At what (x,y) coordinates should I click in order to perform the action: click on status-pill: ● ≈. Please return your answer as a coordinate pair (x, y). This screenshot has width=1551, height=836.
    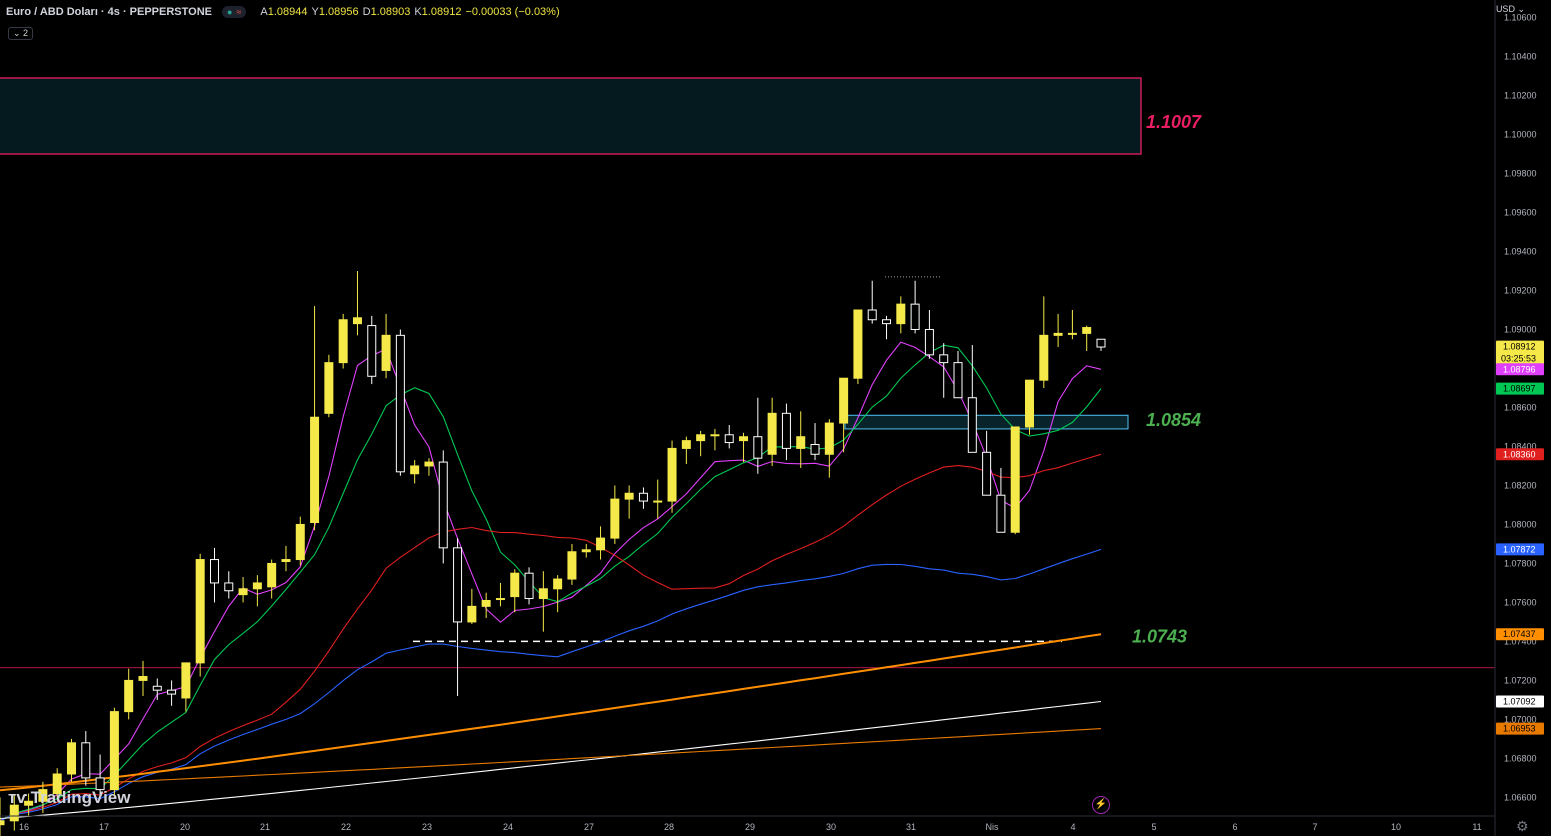
    Looking at the image, I should click on (234, 12).